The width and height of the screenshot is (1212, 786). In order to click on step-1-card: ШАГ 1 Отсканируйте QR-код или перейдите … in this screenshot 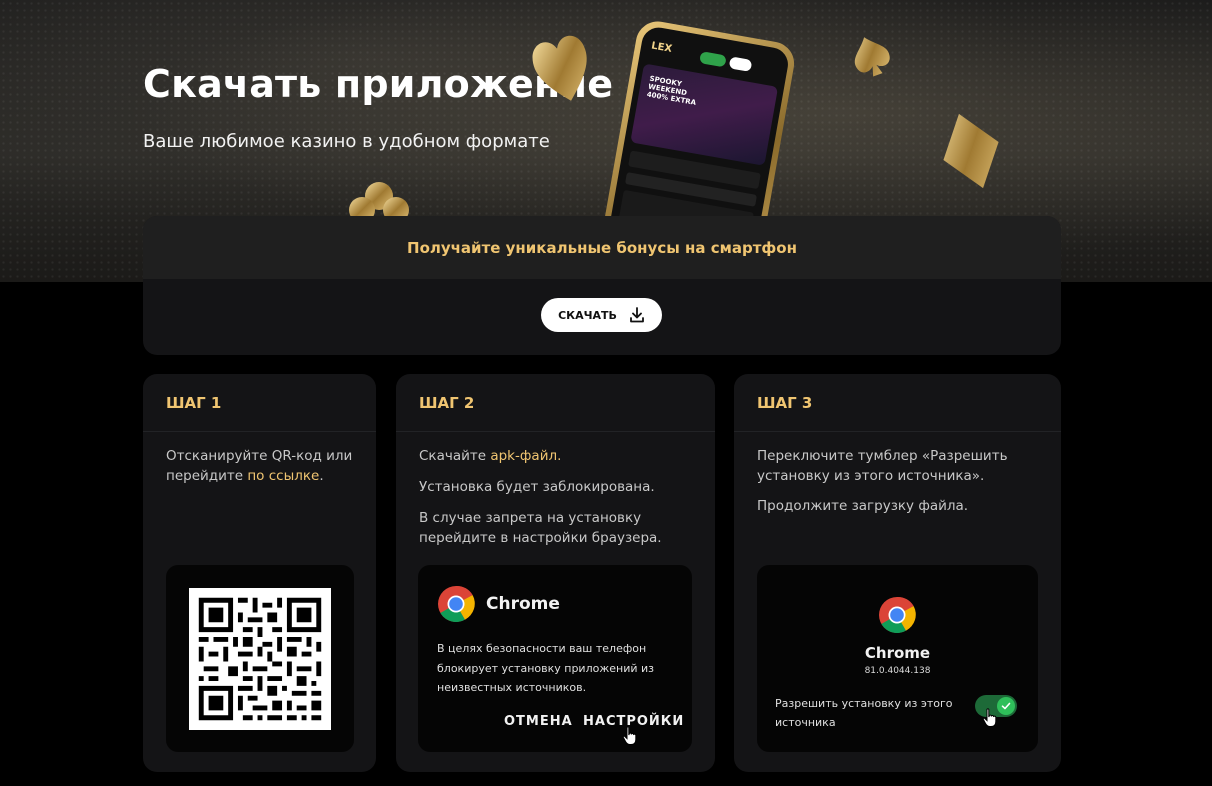, I will do `click(259, 573)`.